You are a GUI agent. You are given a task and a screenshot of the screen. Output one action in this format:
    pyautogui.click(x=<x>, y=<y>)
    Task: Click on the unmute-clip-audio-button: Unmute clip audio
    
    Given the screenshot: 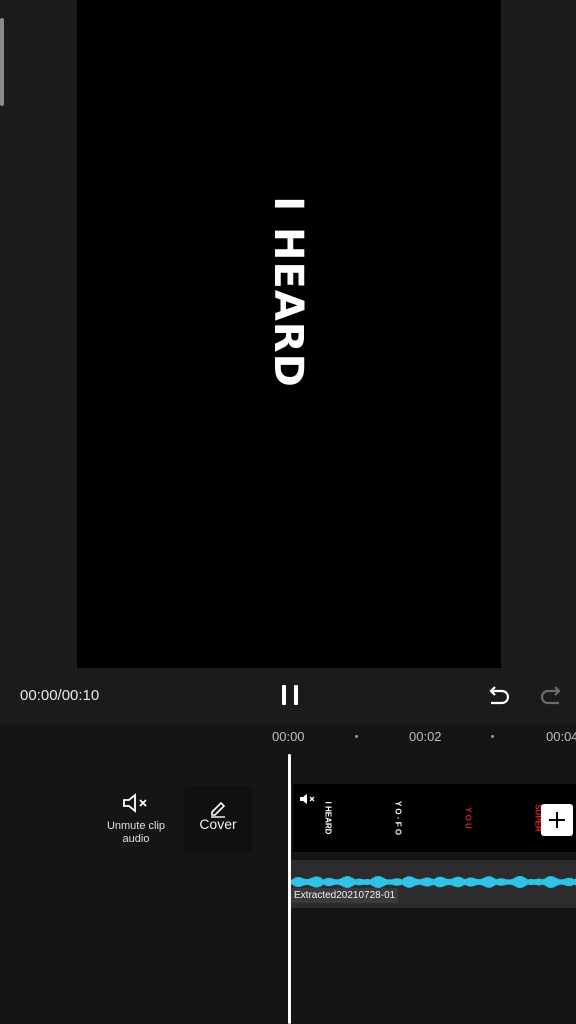 What is the action you would take?
    pyautogui.click(x=136, y=825)
    